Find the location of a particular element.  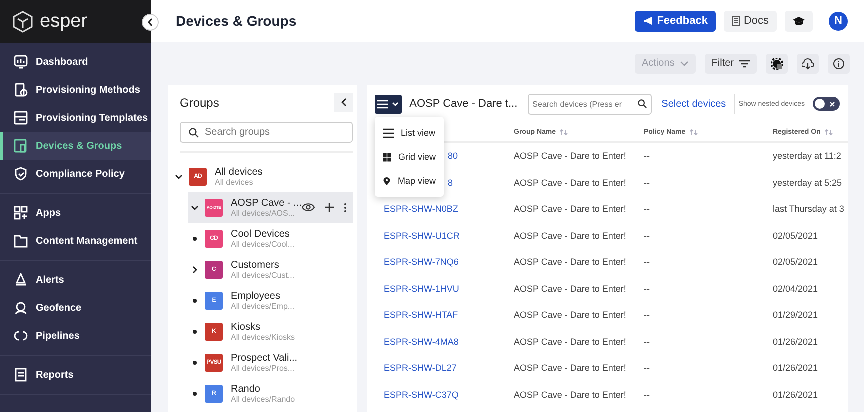

filter-button: Filter is located at coordinates (730, 64).